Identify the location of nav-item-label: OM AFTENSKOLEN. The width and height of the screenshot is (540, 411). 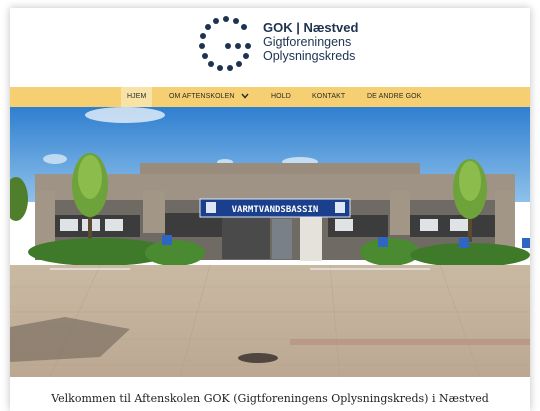
(202, 96).